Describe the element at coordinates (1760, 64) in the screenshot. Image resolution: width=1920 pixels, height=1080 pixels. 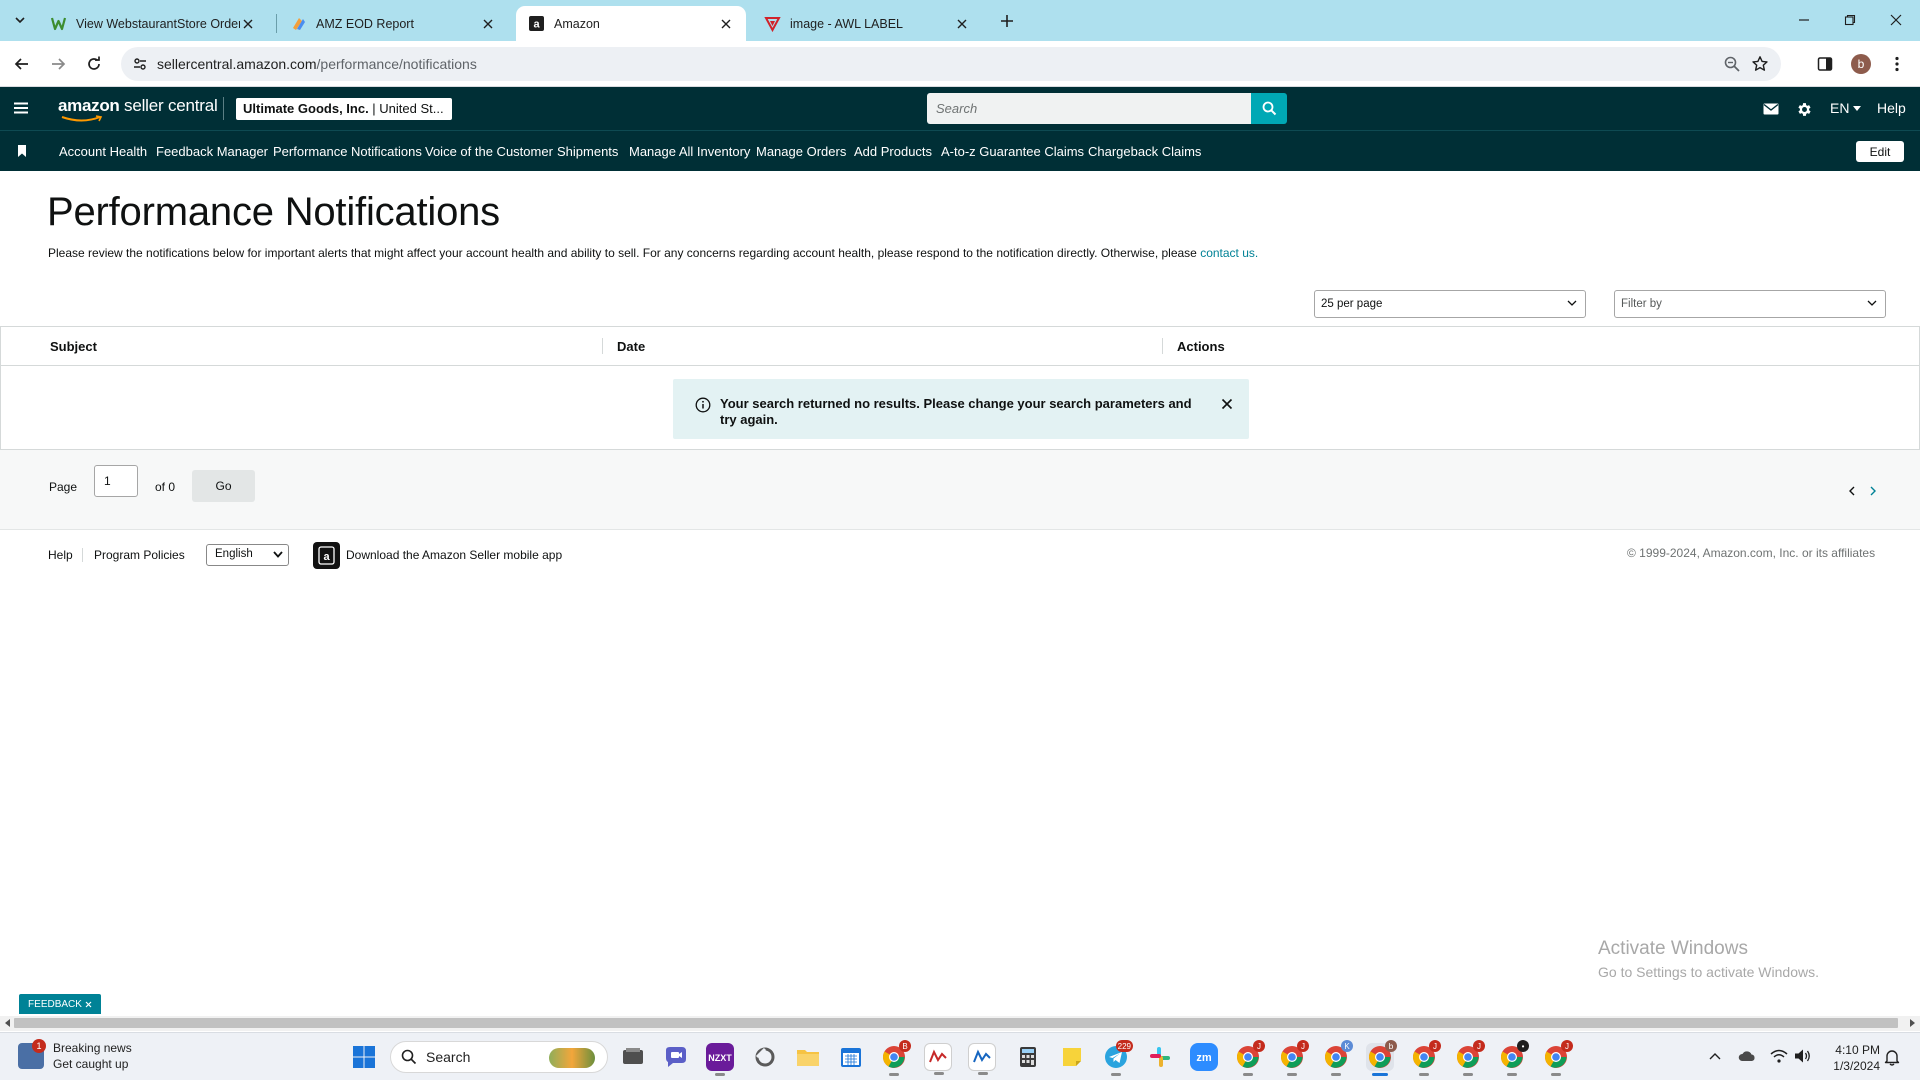
I see `bookmark-star-icon` at that location.